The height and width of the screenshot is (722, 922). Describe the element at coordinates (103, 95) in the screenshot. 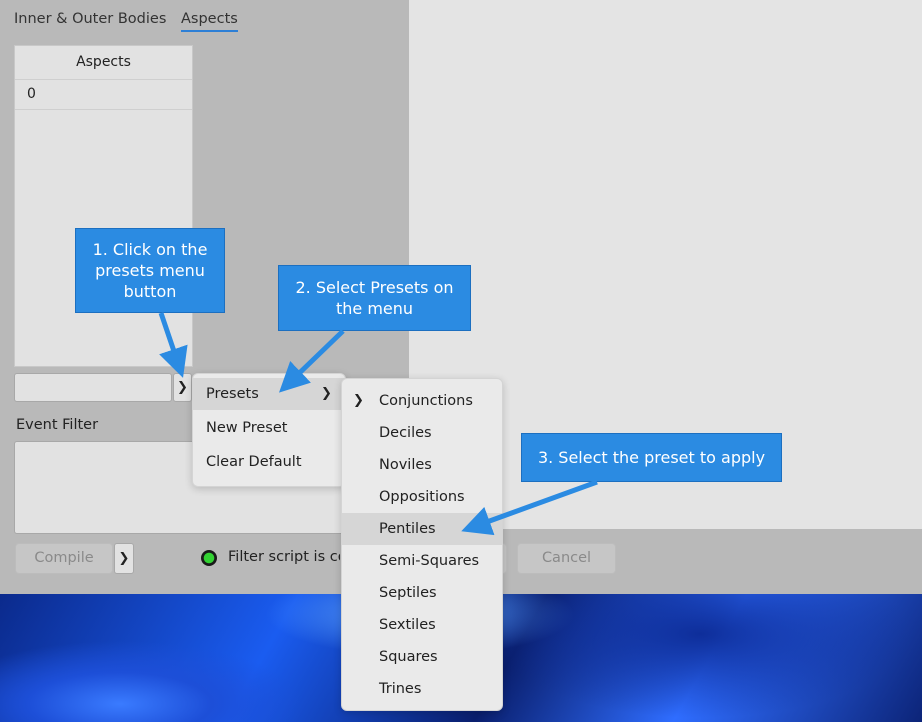

I see `table-row: 0` at that location.